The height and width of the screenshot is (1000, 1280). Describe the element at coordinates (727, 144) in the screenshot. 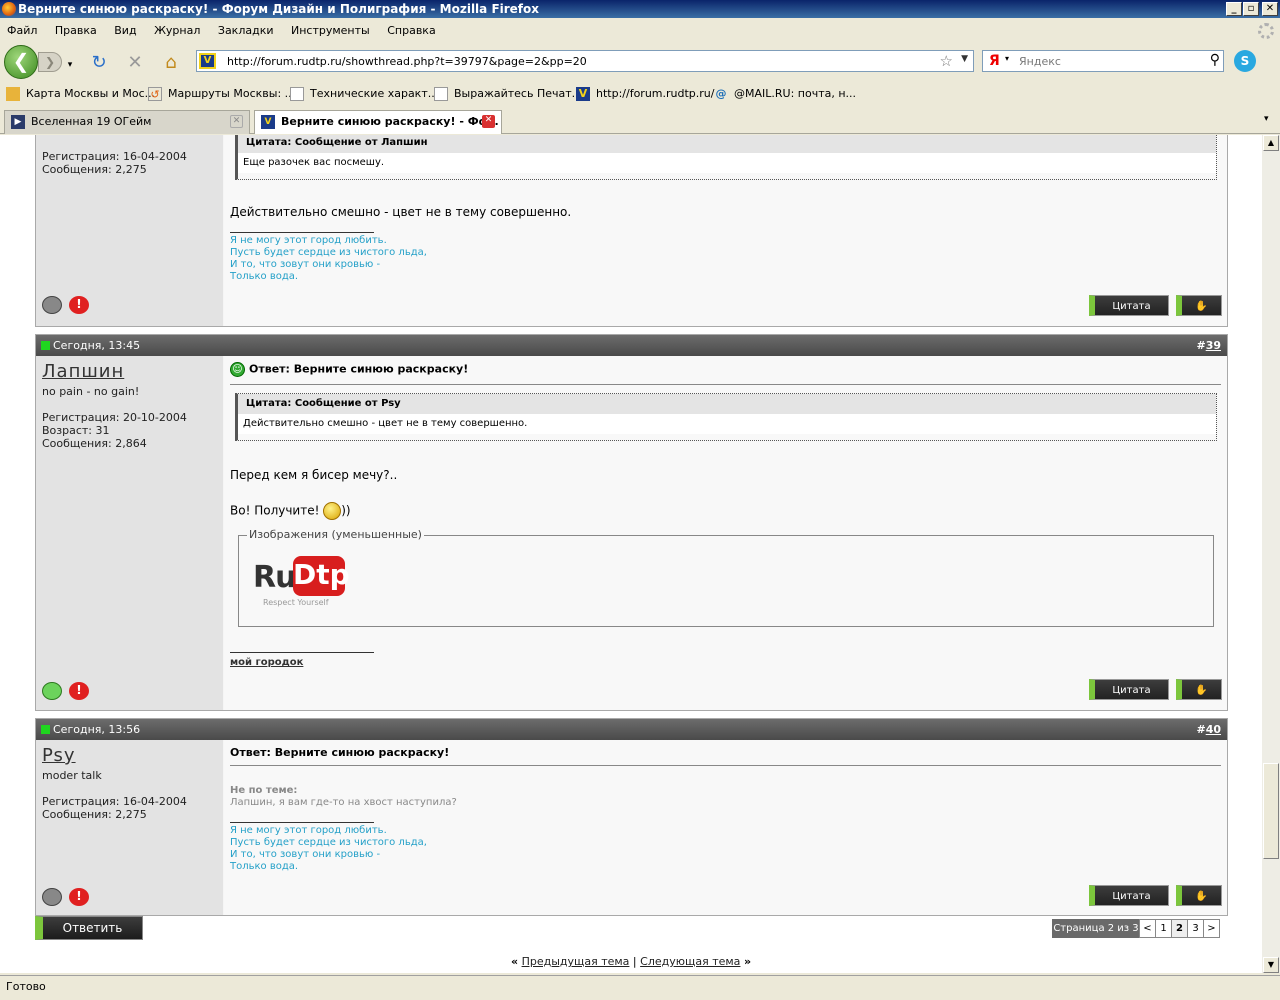

I see `quote-header: Цитата: Сообщение от Лапшин` at that location.